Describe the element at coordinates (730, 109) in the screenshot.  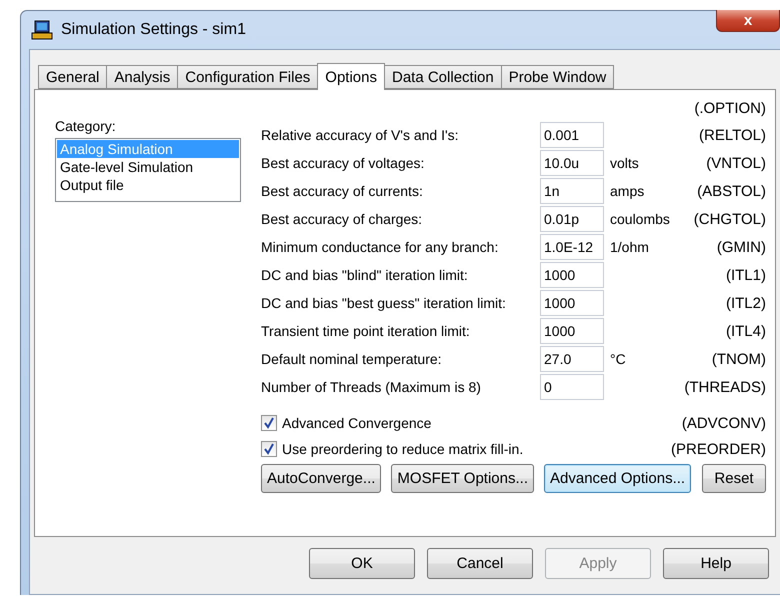
I see `option-header: (.OPTION)` at that location.